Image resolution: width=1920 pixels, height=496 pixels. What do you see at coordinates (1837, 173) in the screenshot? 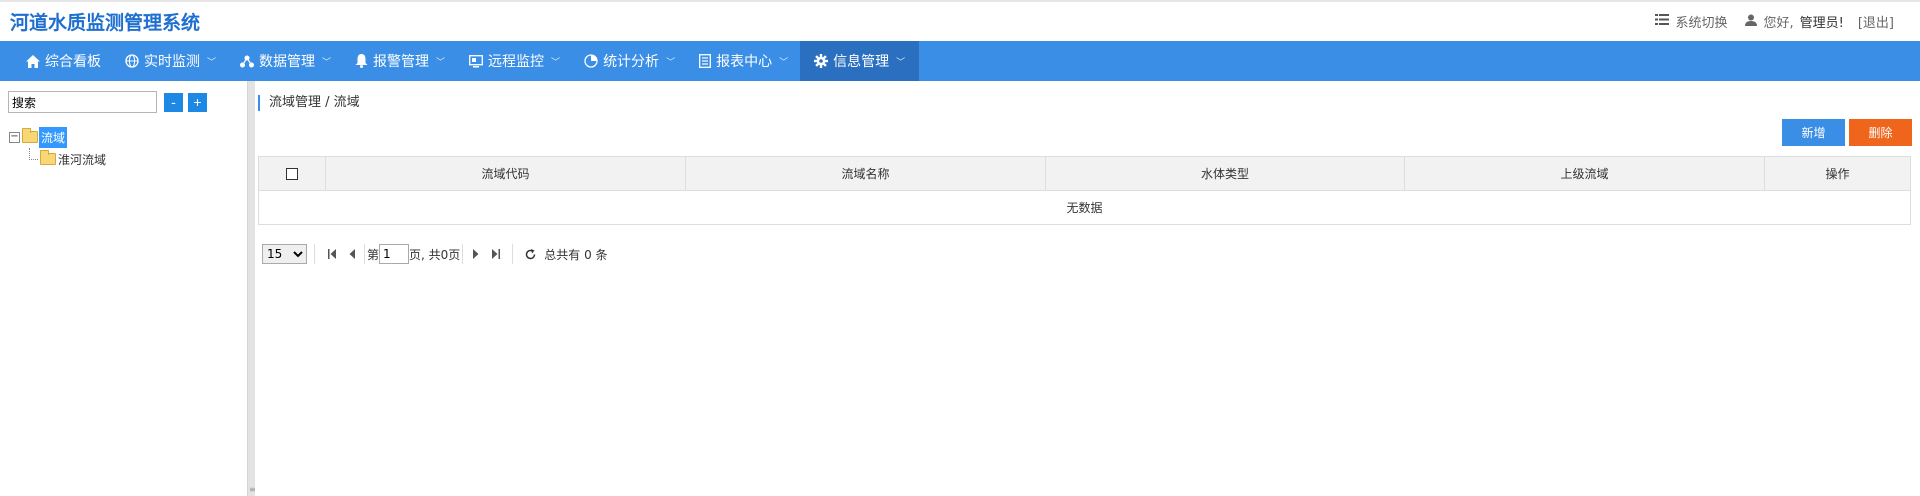
I see `column-header: 操作` at bounding box center [1837, 173].